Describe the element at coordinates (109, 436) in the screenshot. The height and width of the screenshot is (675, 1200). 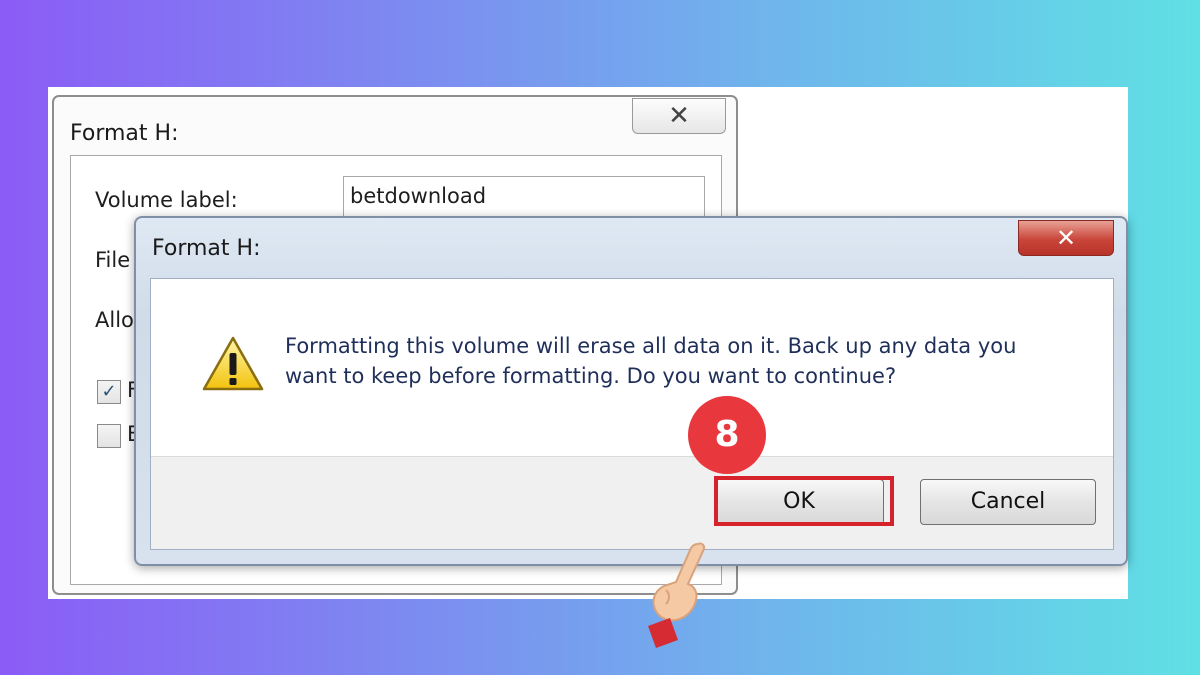
I see `compression-checkbox` at that location.